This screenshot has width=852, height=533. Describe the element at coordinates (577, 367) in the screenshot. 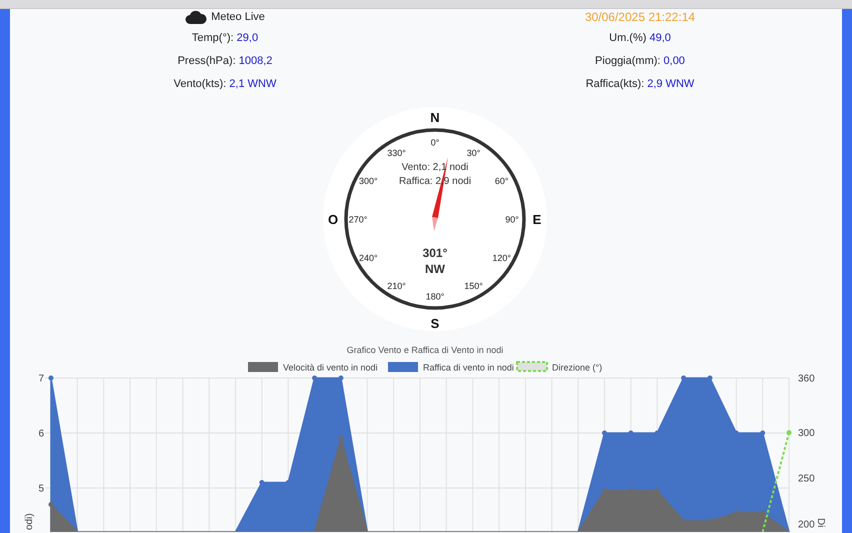

I see `legend-label: Direzione (°)` at that location.